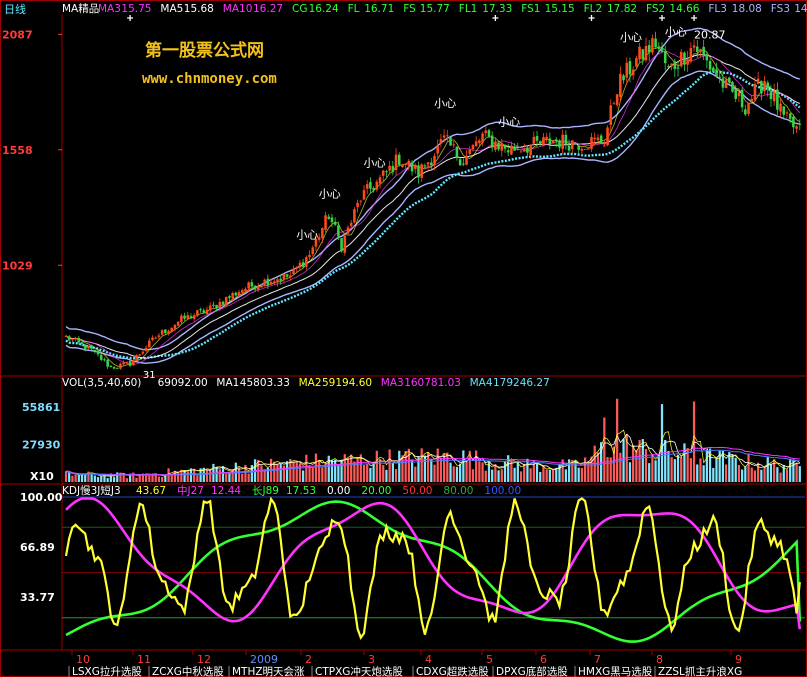  What do you see at coordinates (149, 375) in the screenshot?
I see `low-price-label: 31` at bounding box center [149, 375].